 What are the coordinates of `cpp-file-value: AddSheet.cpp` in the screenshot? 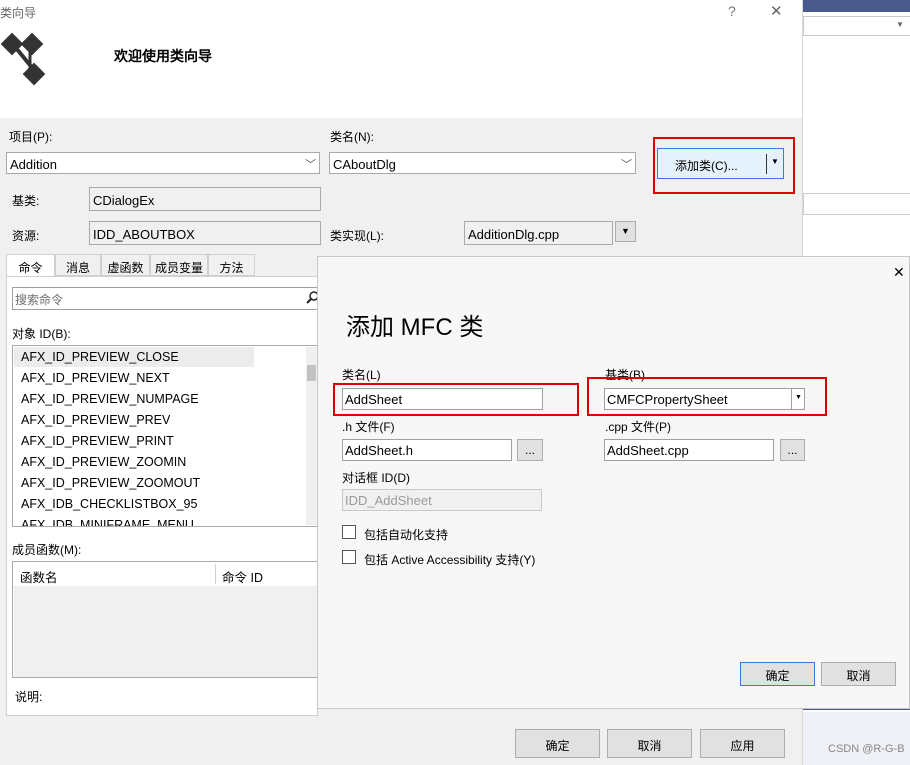 It's located at (648, 450).